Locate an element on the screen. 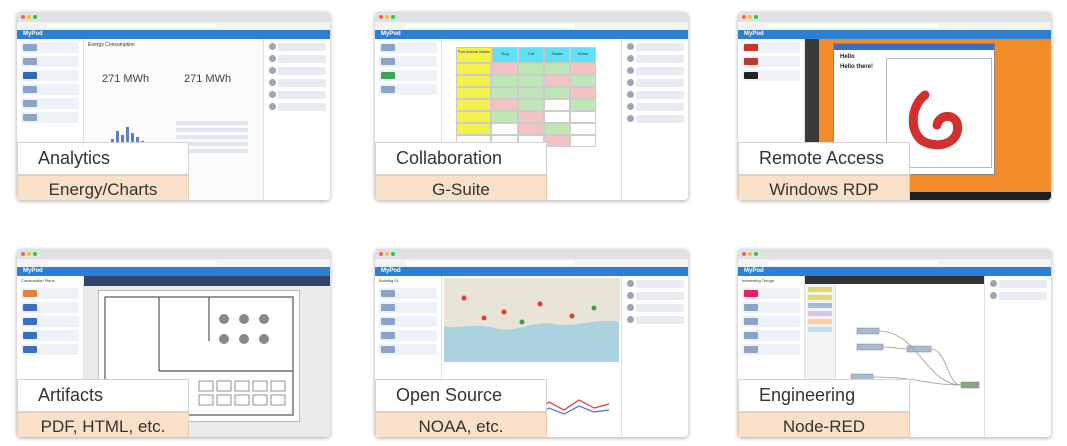 The height and width of the screenshot is (446, 1067). tile-title: Open Source is located at coordinates (461, 395).